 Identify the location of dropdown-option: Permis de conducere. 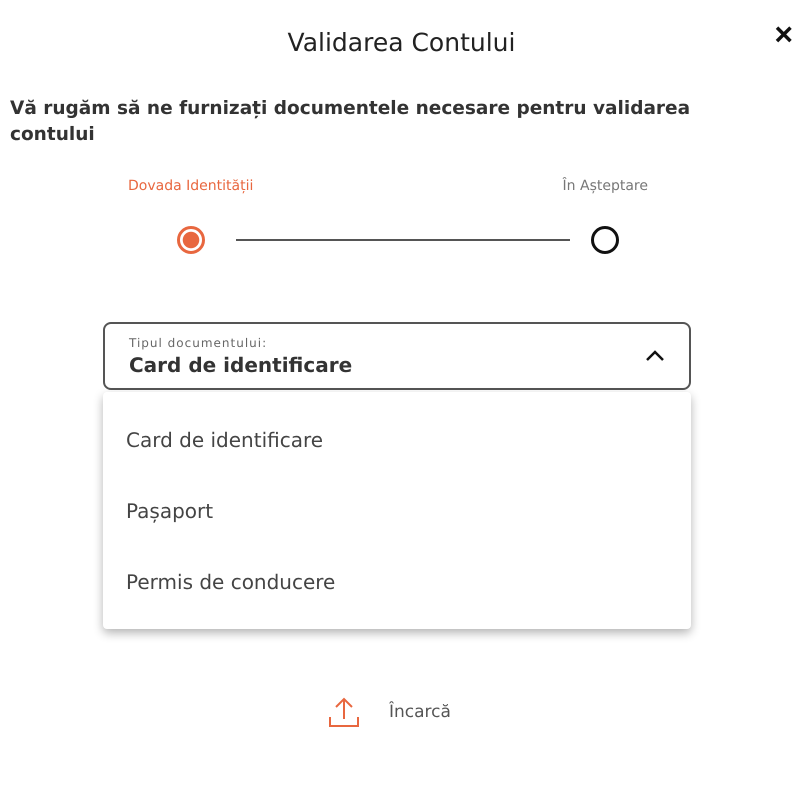
(397, 581).